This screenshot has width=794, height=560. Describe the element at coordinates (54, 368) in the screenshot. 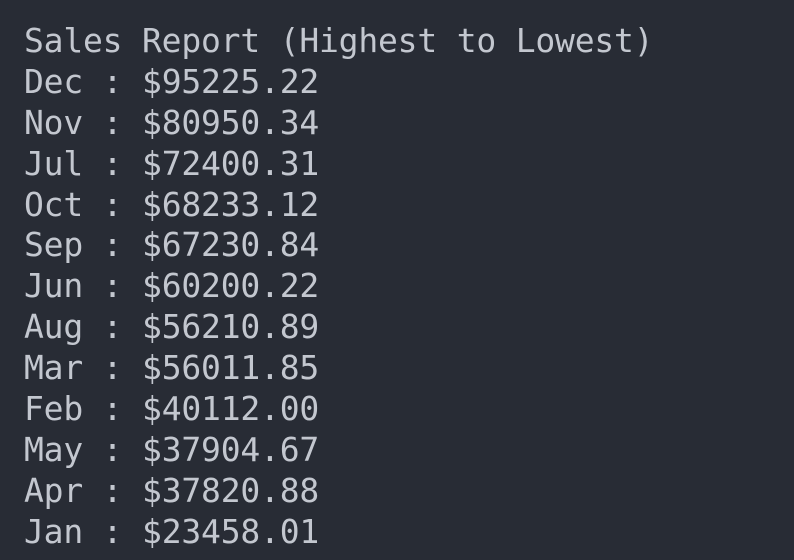

I see `month-label: Mar` at that location.